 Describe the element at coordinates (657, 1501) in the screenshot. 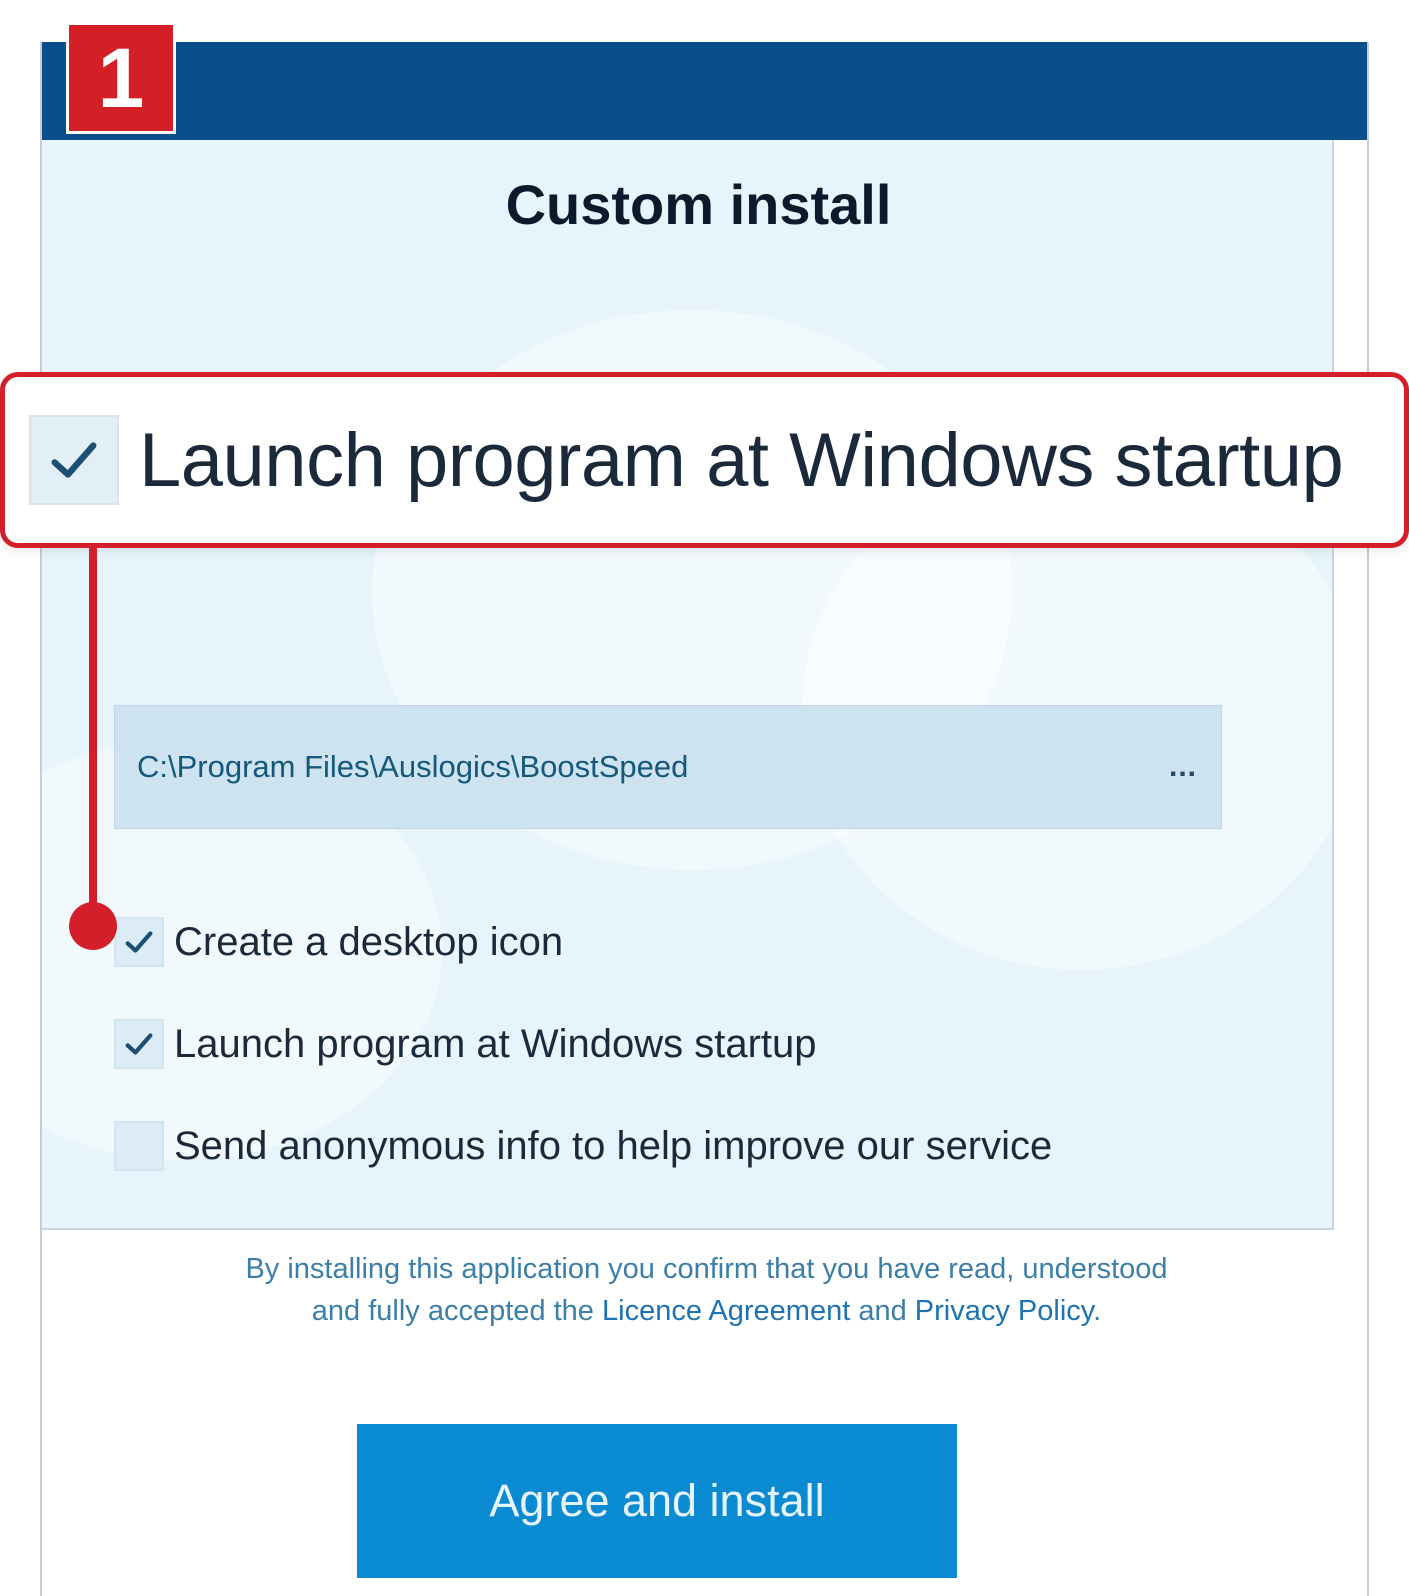

I see `agree-and-install-button: Agree and install` at that location.